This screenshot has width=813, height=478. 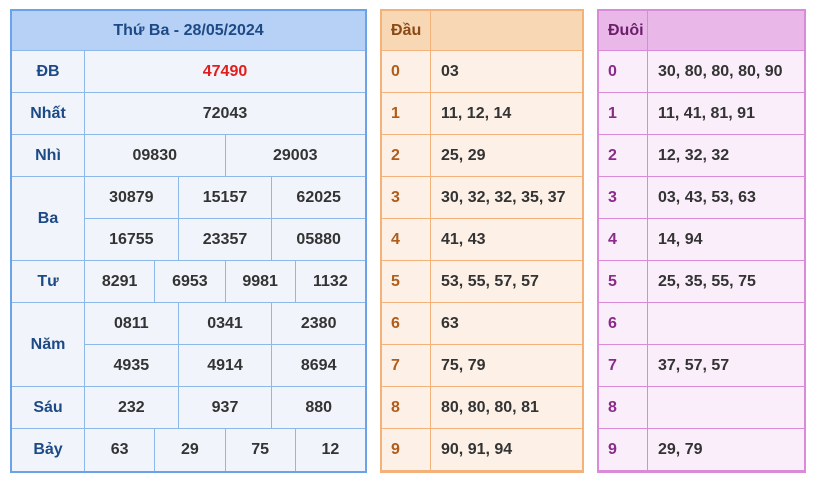 I want to click on prize-row: ĐB 47490, so click(x=188, y=72).